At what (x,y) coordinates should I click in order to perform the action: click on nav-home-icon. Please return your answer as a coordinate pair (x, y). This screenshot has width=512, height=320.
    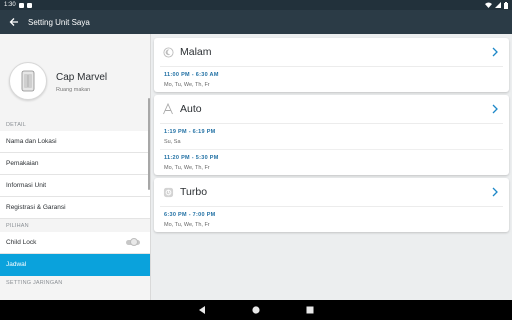
    Looking at the image, I should click on (256, 310).